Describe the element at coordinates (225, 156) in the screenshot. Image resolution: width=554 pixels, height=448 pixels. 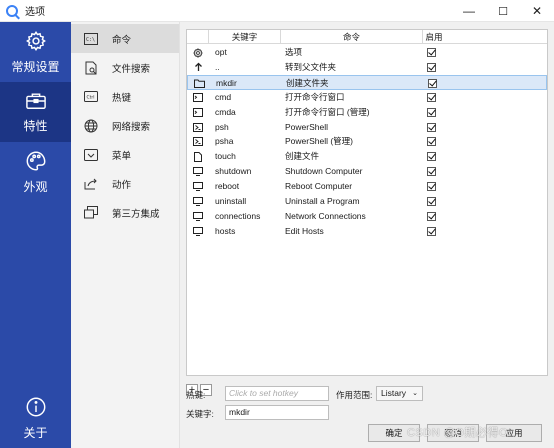
I see `row-keyword: touch` at that location.